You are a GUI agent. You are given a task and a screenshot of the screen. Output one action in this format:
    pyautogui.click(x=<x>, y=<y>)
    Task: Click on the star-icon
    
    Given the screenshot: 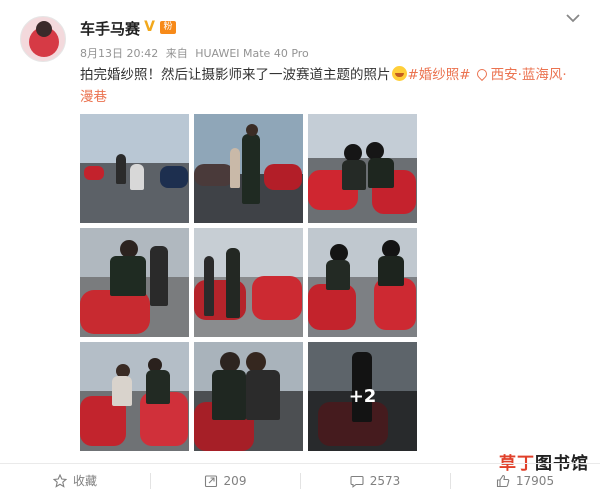 What is the action you would take?
    pyautogui.click(x=59, y=480)
    